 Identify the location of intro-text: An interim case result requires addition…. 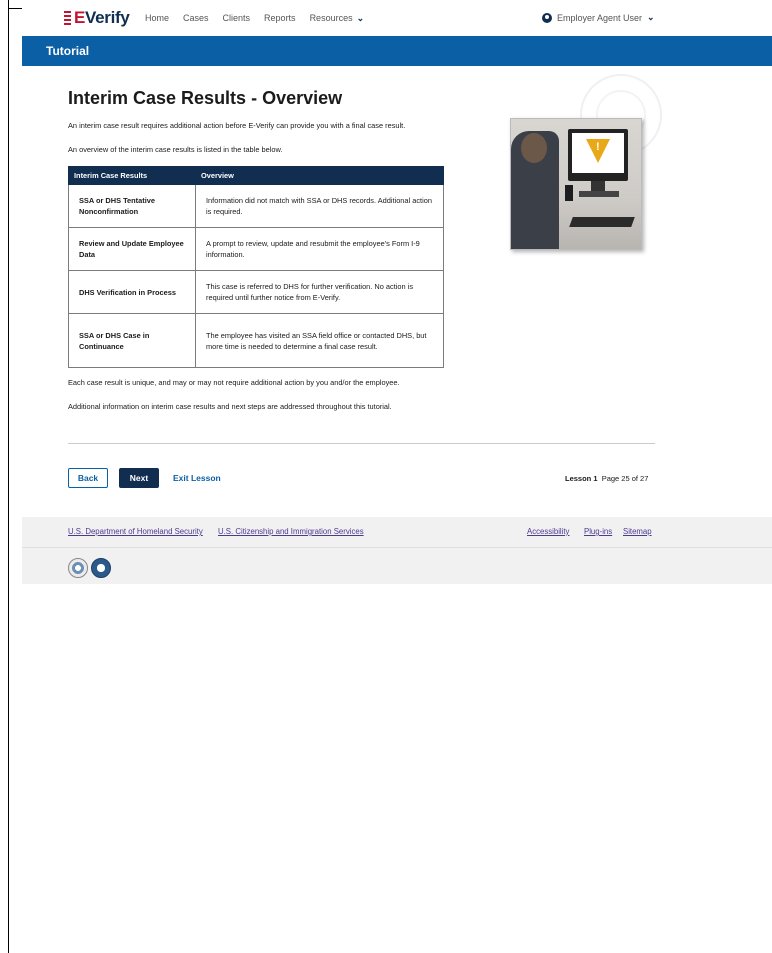
(237, 125).